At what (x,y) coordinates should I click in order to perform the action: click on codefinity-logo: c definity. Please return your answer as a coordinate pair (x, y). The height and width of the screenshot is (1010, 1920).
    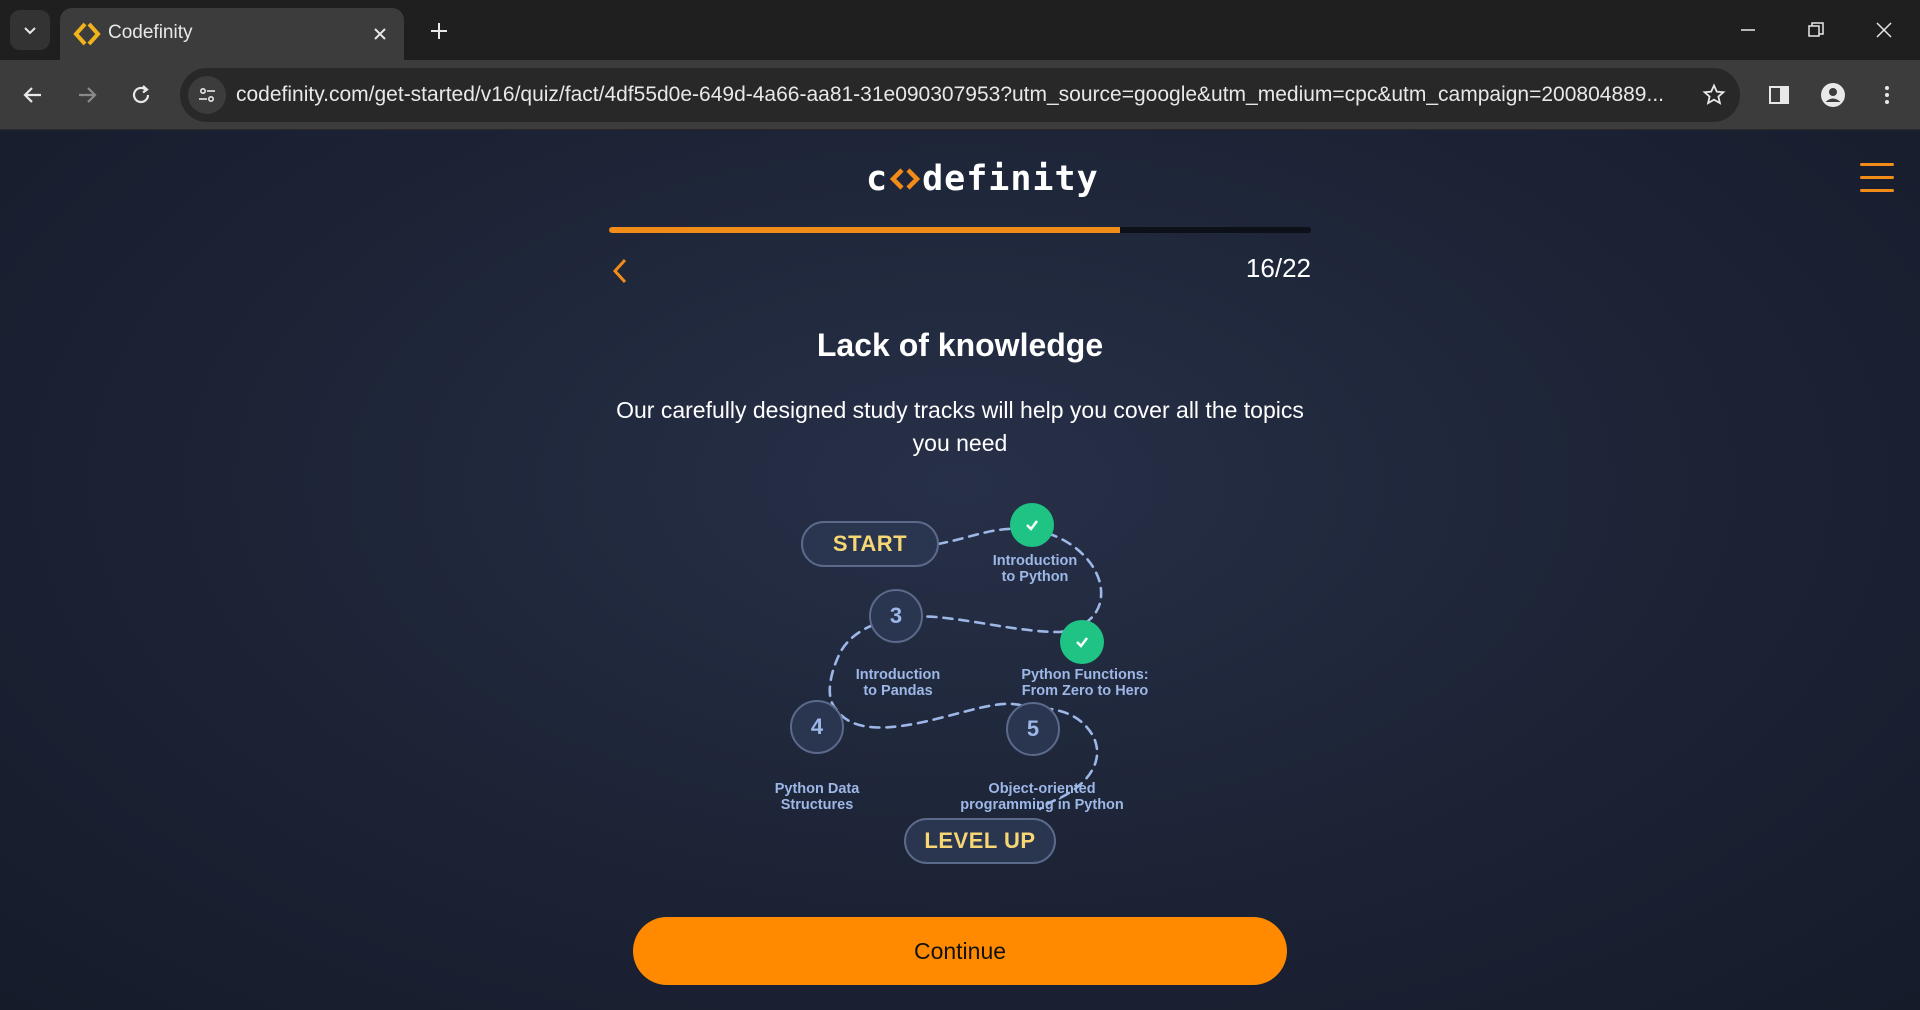
    Looking at the image, I should click on (982, 179).